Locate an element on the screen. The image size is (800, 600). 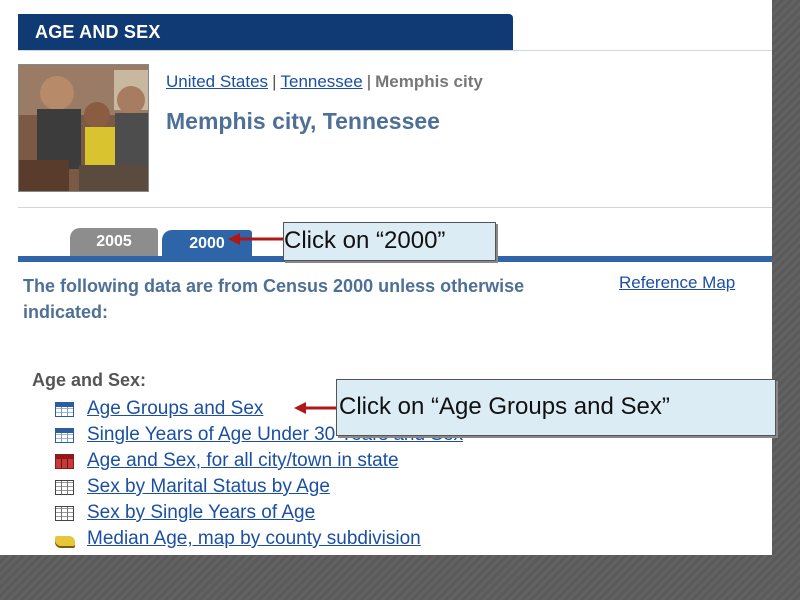
callout-click-2000: Click on “2000” is located at coordinates (389, 241).